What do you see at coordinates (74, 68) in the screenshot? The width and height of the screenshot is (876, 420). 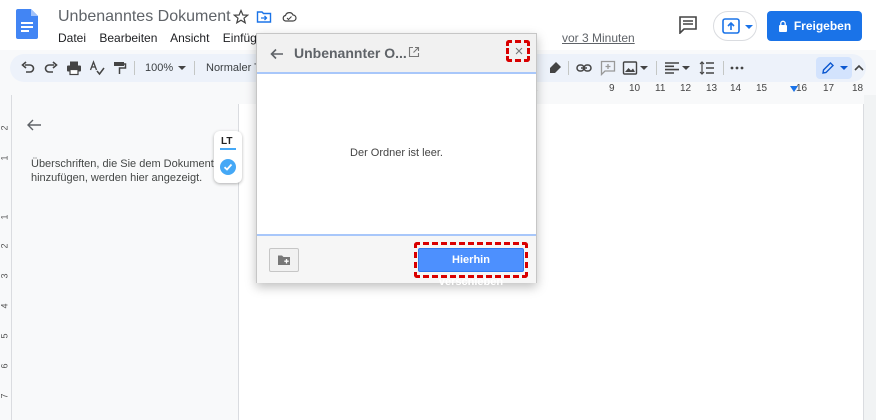 I see `print-icon` at bounding box center [74, 68].